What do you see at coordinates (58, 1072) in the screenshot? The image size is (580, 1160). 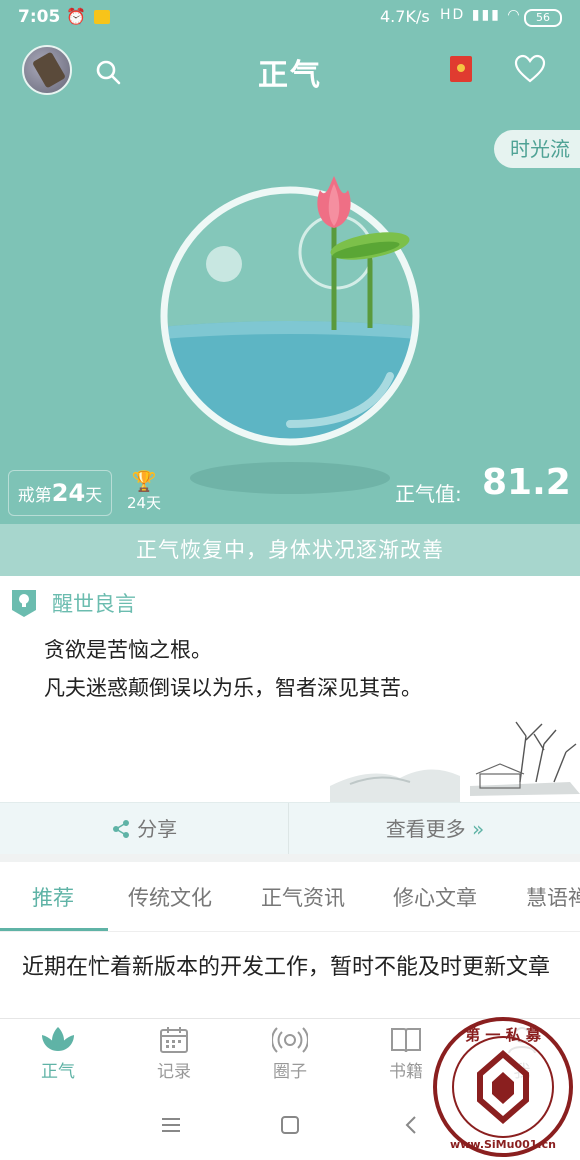 I see `nav-label: 正气` at bounding box center [58, 1072].